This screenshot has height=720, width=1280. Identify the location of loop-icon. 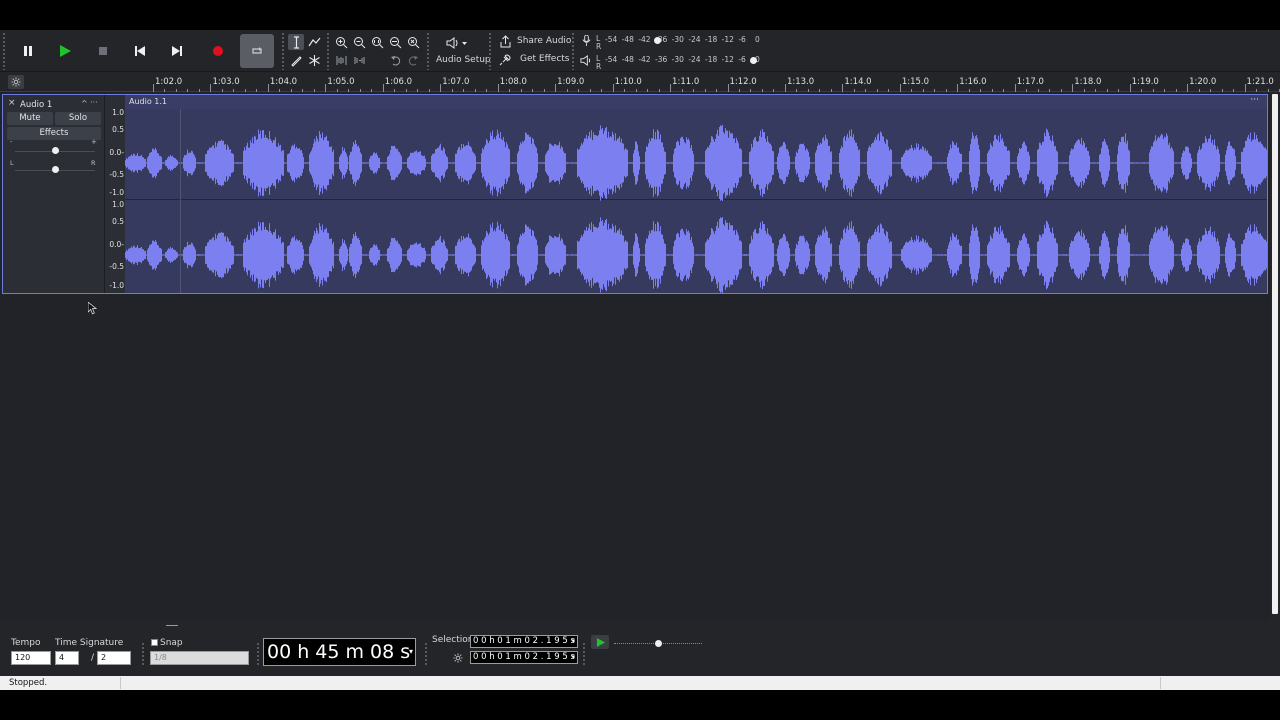
(257, 50).